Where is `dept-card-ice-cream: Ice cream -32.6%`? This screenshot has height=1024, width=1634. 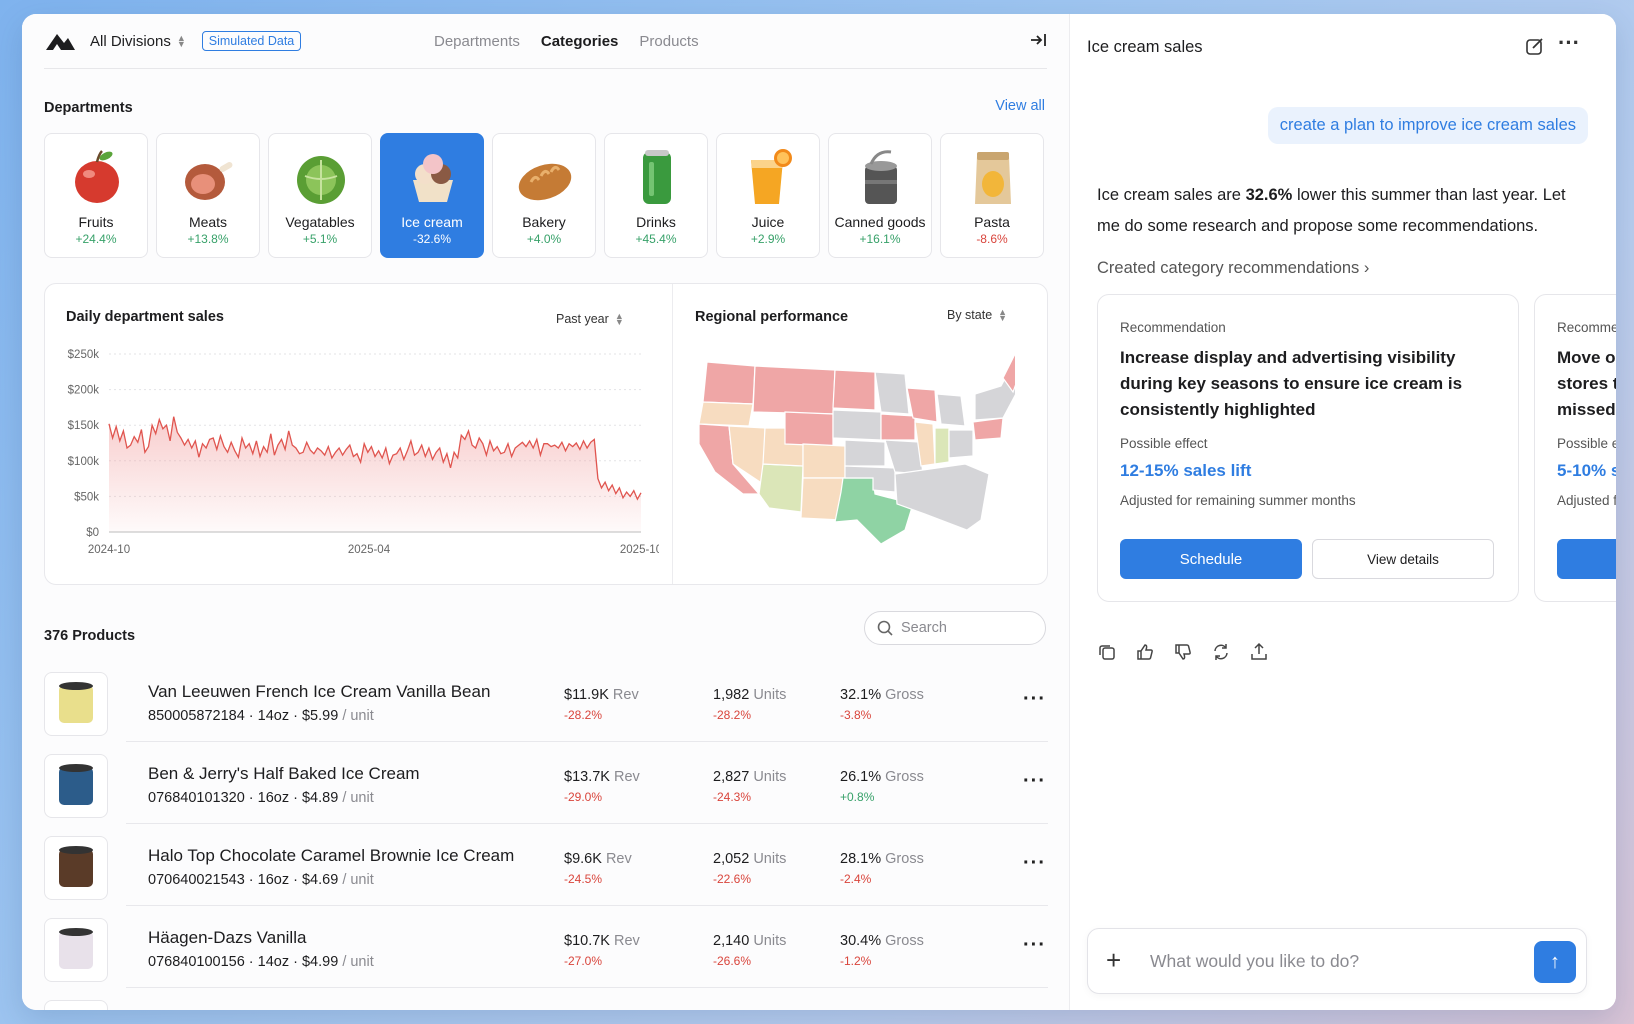 dept-card-ice-cream: Ice cream -32.6% is located at coordinates (432, 195).